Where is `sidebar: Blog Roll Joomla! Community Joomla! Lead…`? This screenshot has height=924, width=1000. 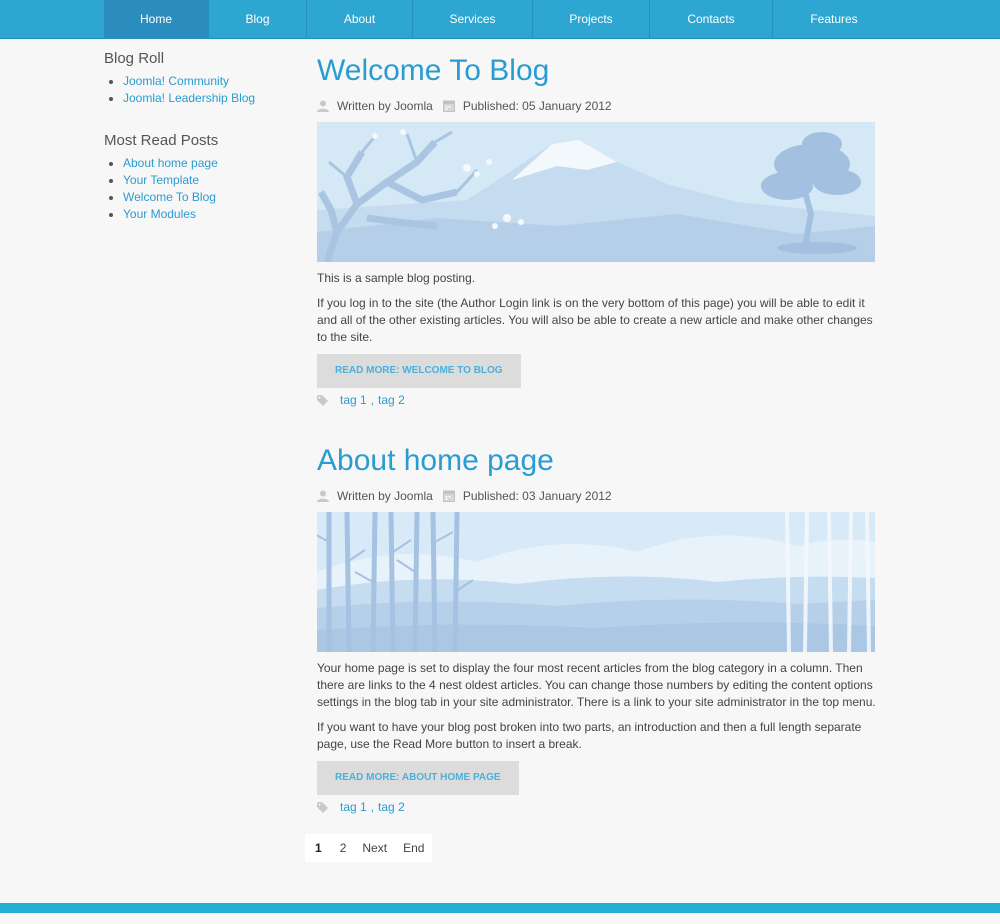 sidebar: Blog Roll Joomla! Community Joomla! Lead… is located at coordinates (199, 149).